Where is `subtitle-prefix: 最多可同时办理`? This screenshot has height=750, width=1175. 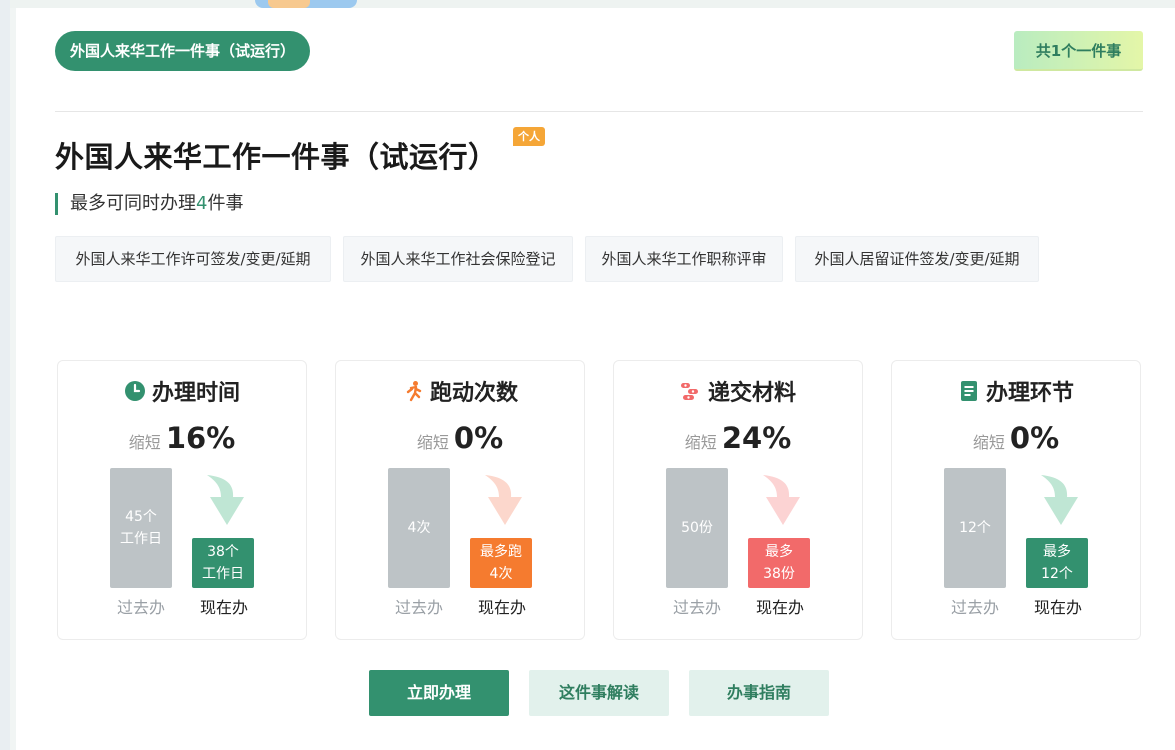 subtitle-prefix: 最多可同时办理 is located at coordinates (133, 203).